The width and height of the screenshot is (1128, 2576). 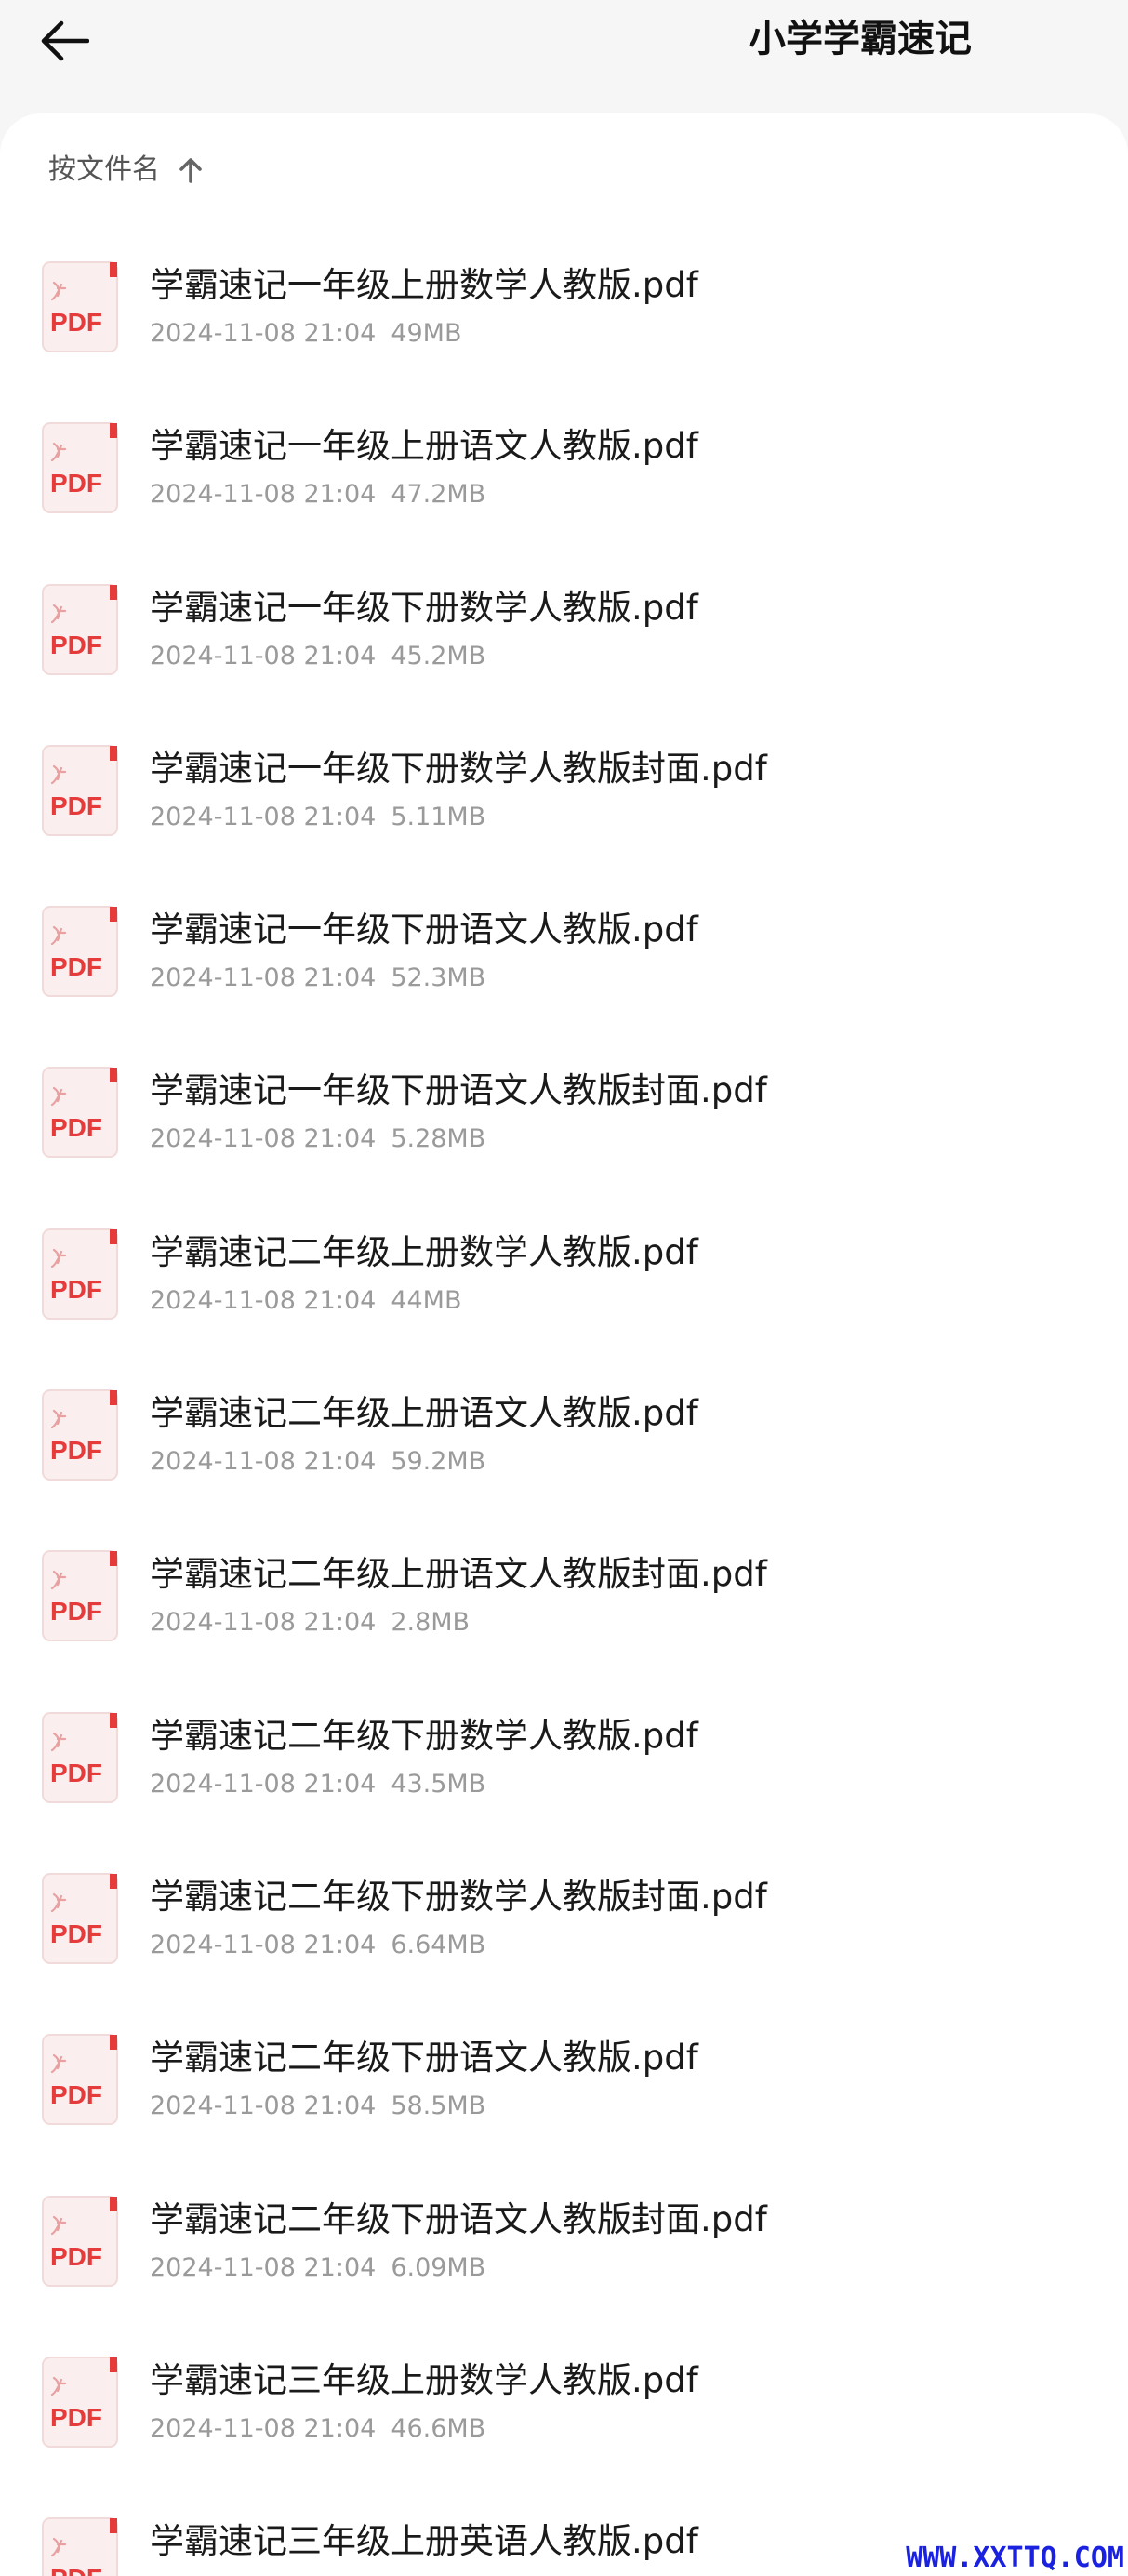 I want to click on file-name: 学霸速记二年级上册语文人教版封面.pdf, so click(x=459, y=1574).